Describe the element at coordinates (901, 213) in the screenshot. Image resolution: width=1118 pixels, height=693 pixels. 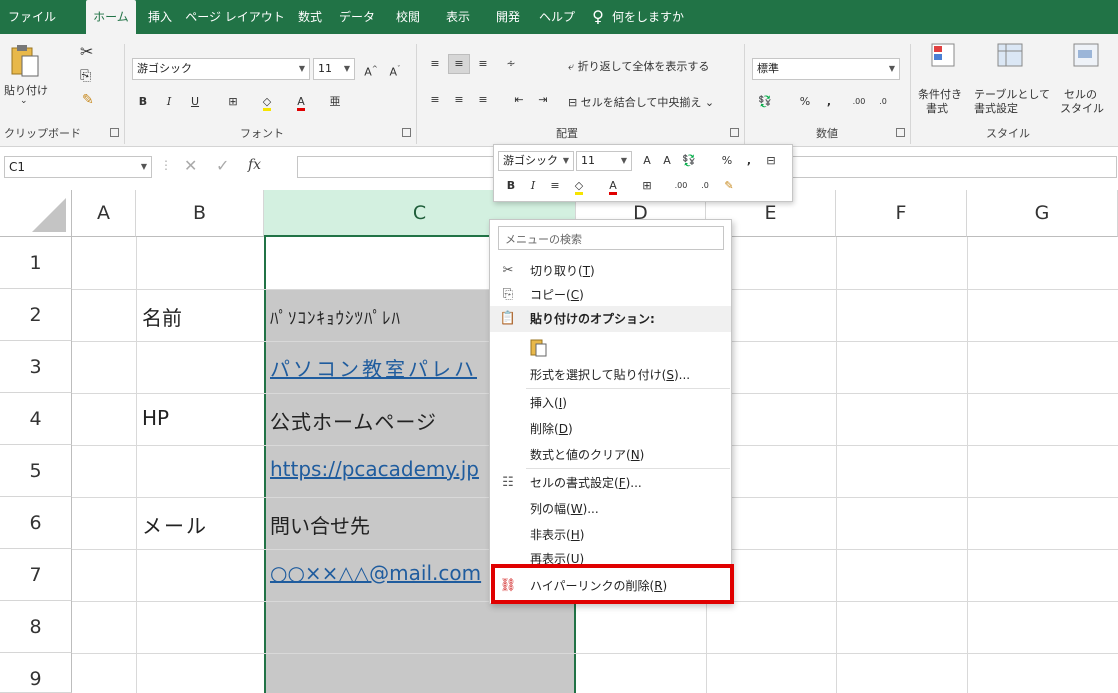
I see `column-header-f: F` at that location.